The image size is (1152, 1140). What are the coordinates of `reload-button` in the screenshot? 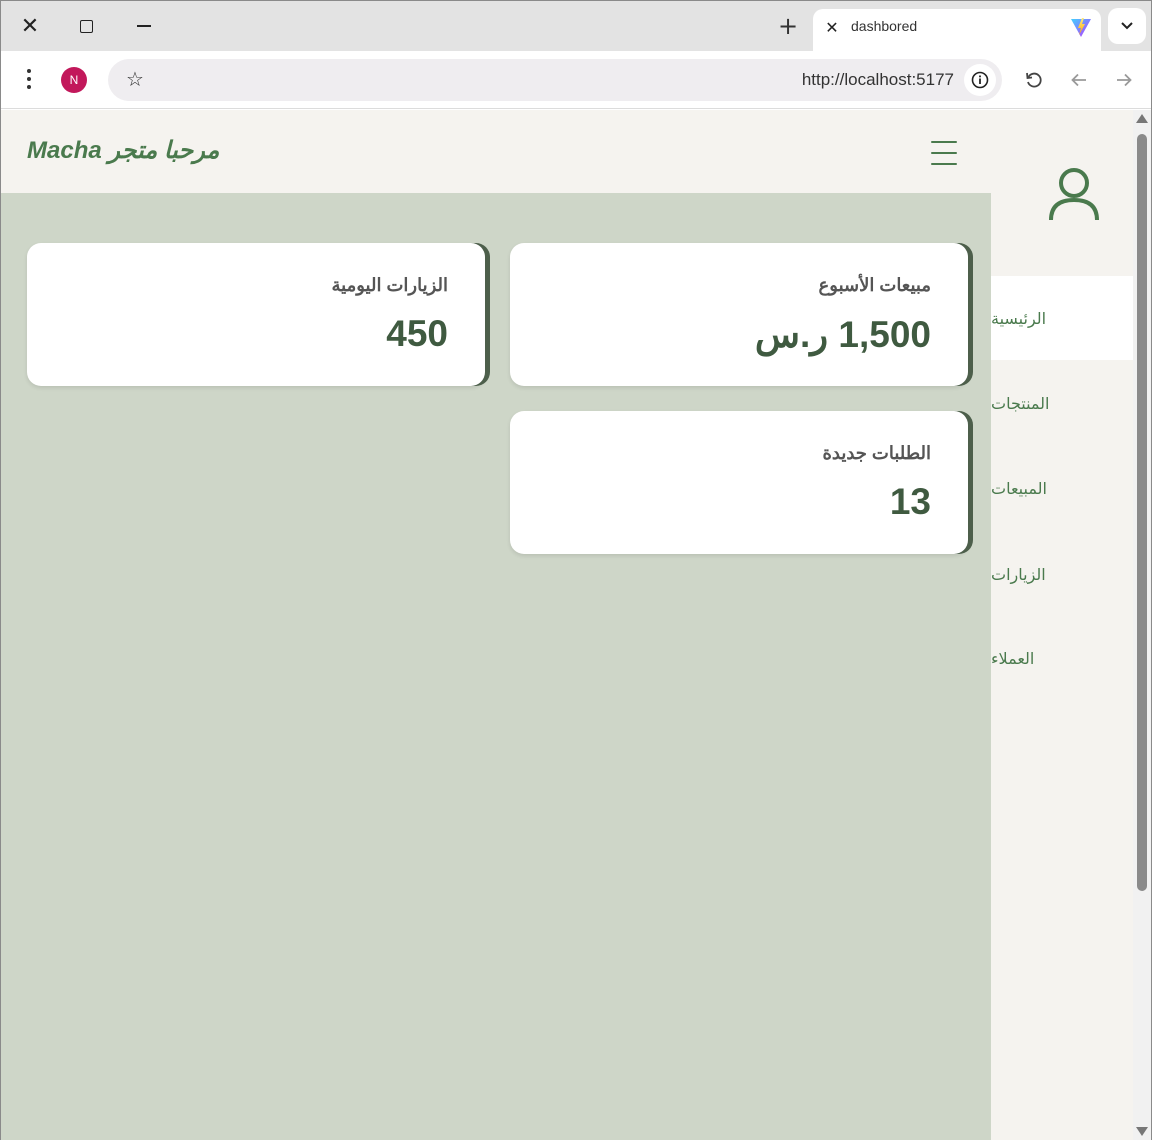 It's located at (1034, 80).